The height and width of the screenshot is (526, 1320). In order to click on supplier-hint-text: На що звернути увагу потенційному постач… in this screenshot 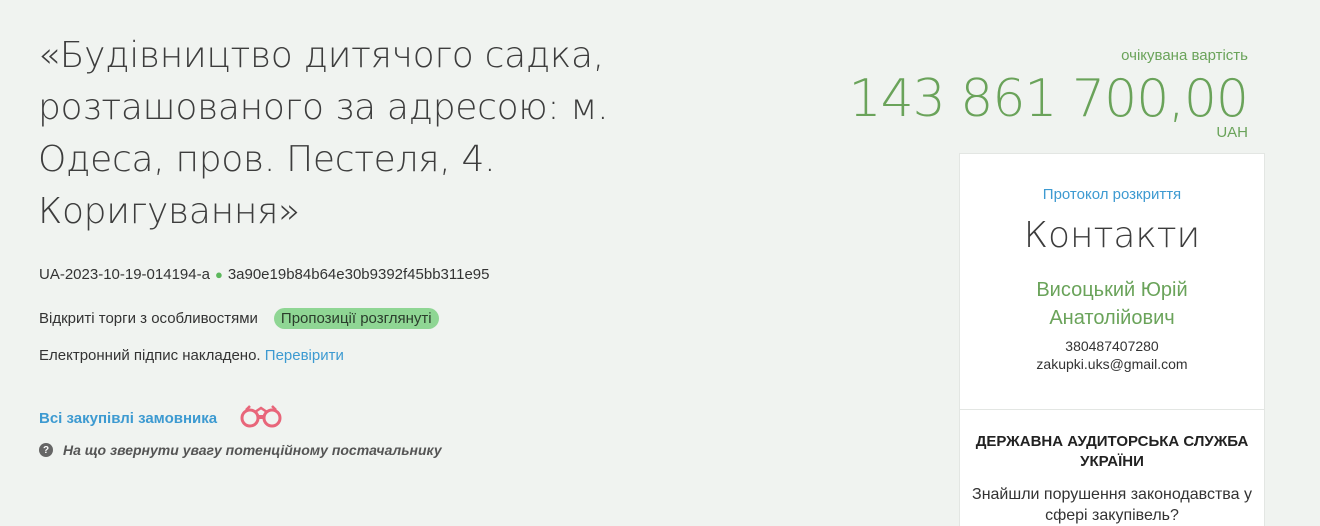, I will do `click(252, 450)`.